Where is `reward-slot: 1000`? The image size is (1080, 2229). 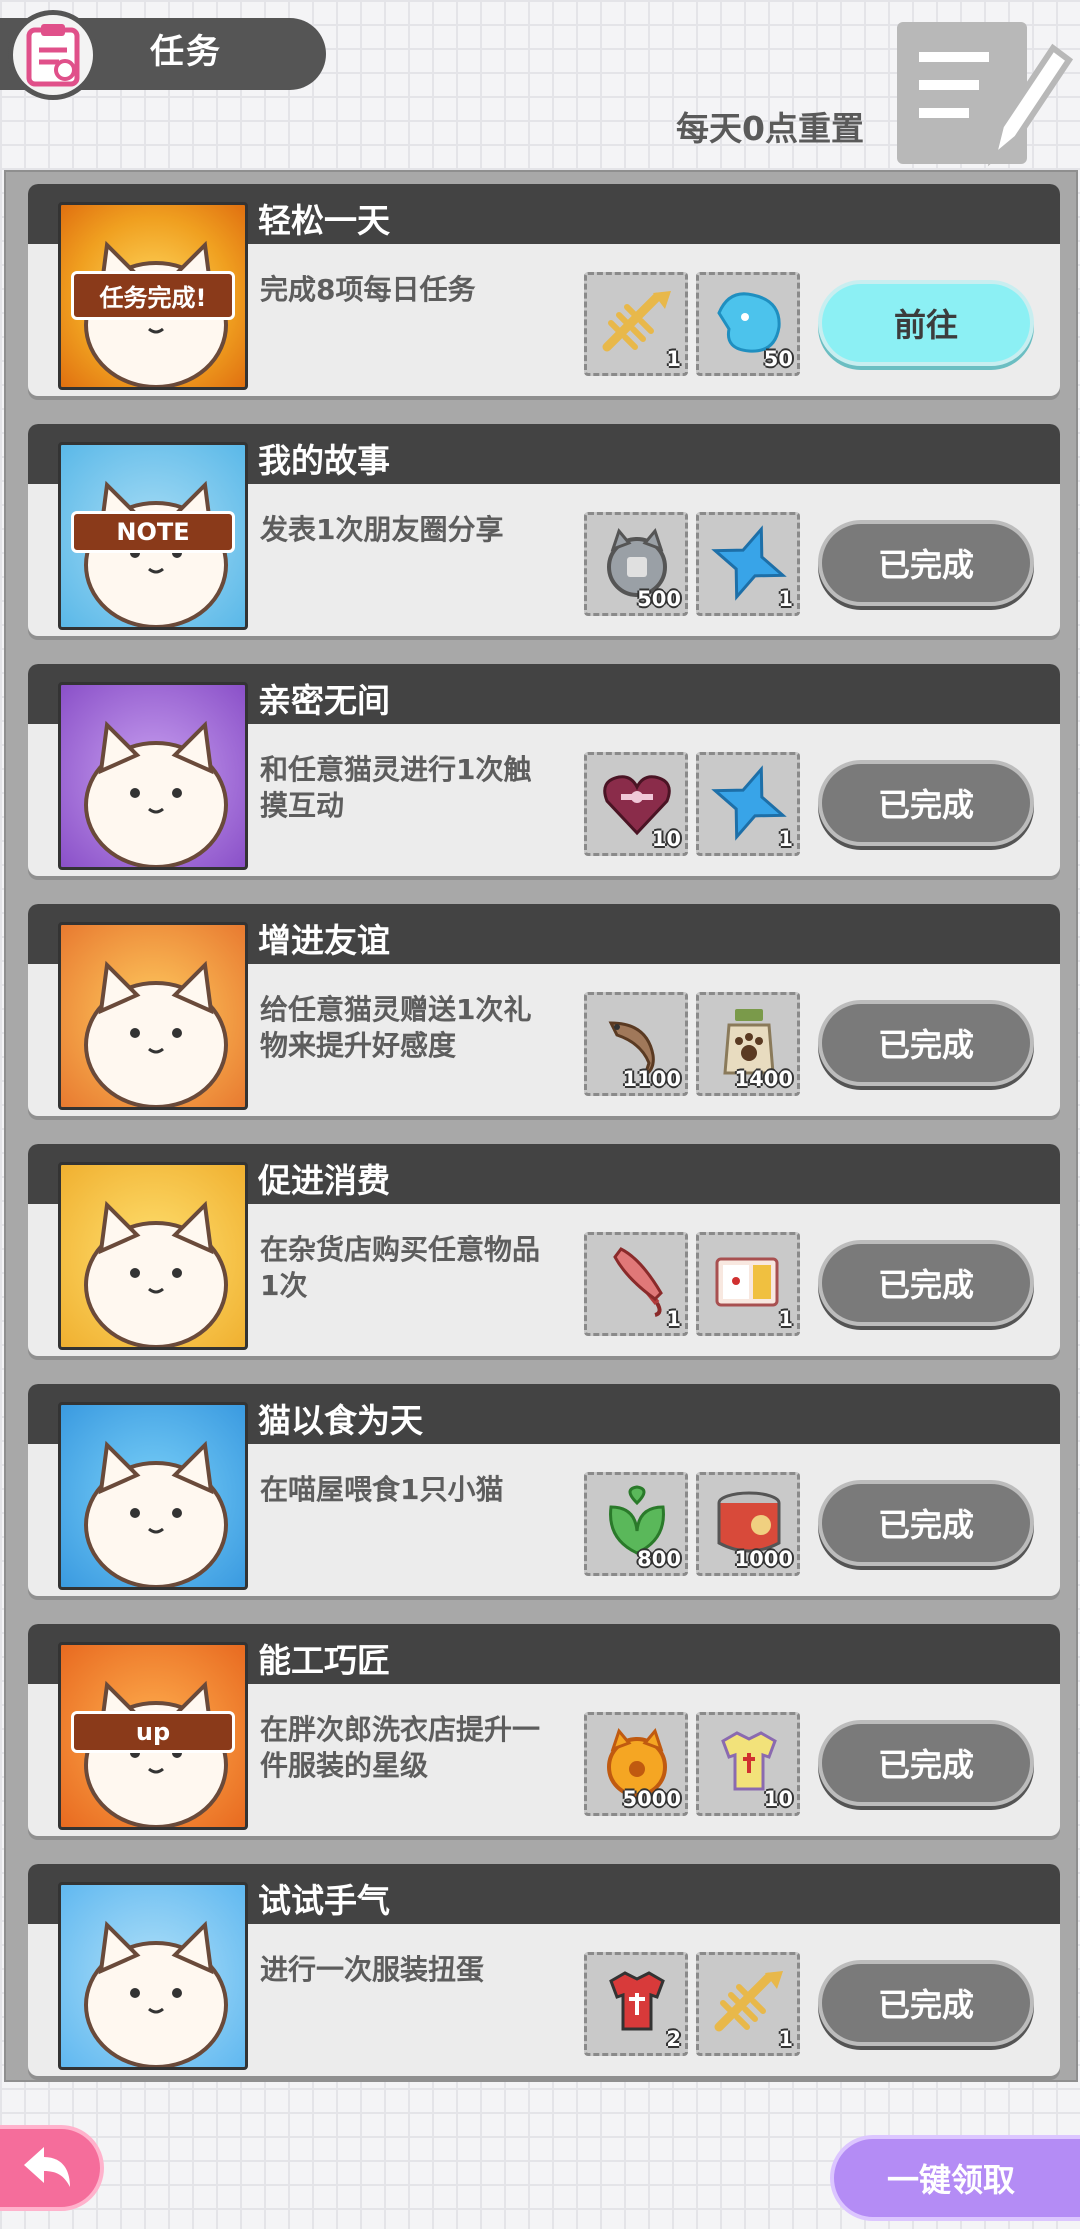
reward-slot: 1000 is located at coordinates (748, 1524).